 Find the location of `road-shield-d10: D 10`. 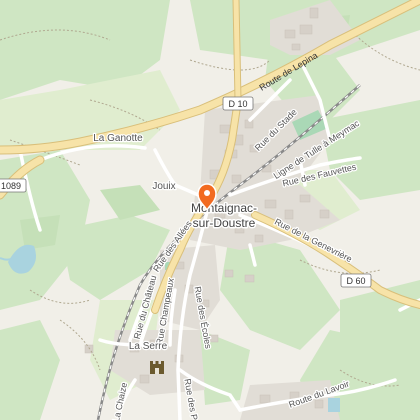

road-shield-d10: D 10 is located at coordinates (238, 103).